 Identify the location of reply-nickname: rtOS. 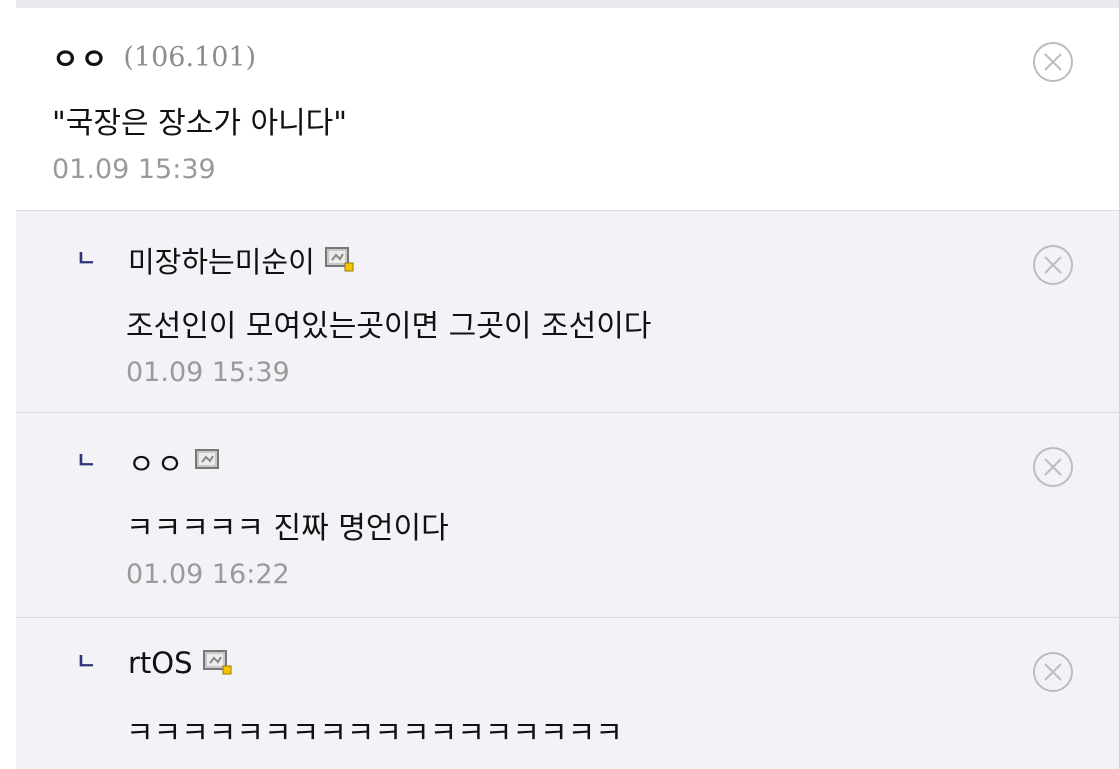
(160, 663).